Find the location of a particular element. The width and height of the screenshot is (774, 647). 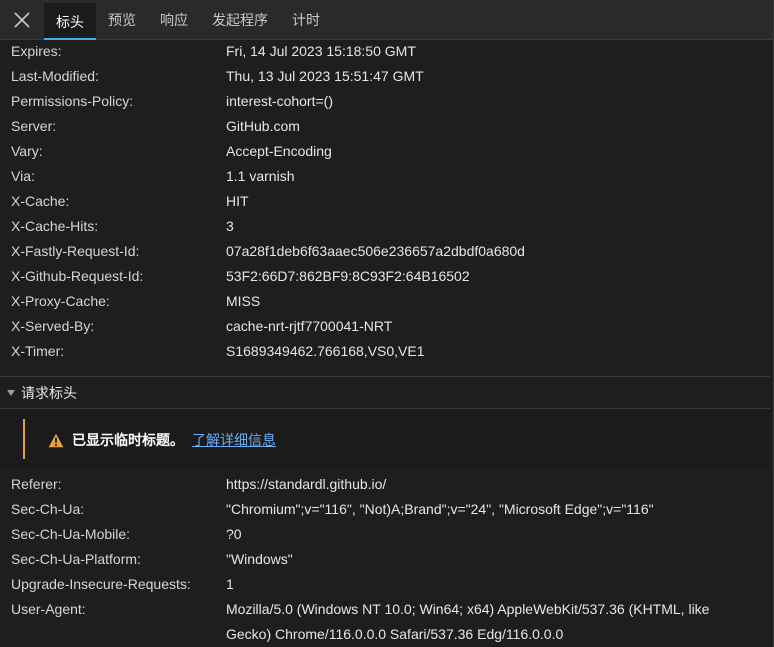

header-key: X-Github-Request-Id: is located at coordinates (77, 276).